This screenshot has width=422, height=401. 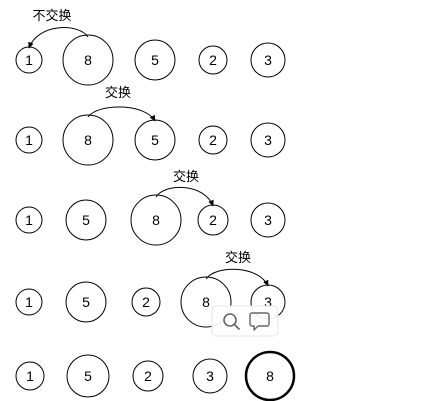 I want to click on diagram-row-3: 1 5 8 2 3 交换, so click(x=150, y=207).